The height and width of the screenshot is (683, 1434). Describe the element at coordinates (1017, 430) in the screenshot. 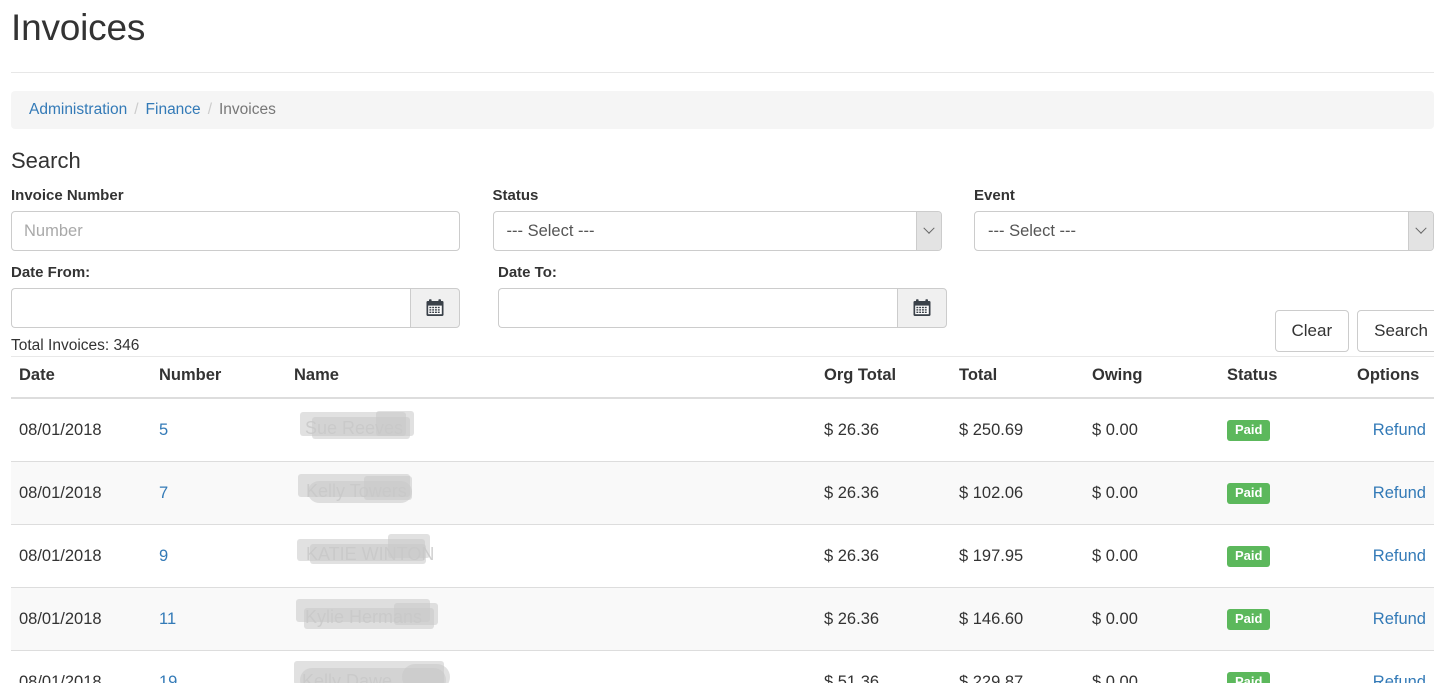

I see `cell-total: $ 250.69` at that location.